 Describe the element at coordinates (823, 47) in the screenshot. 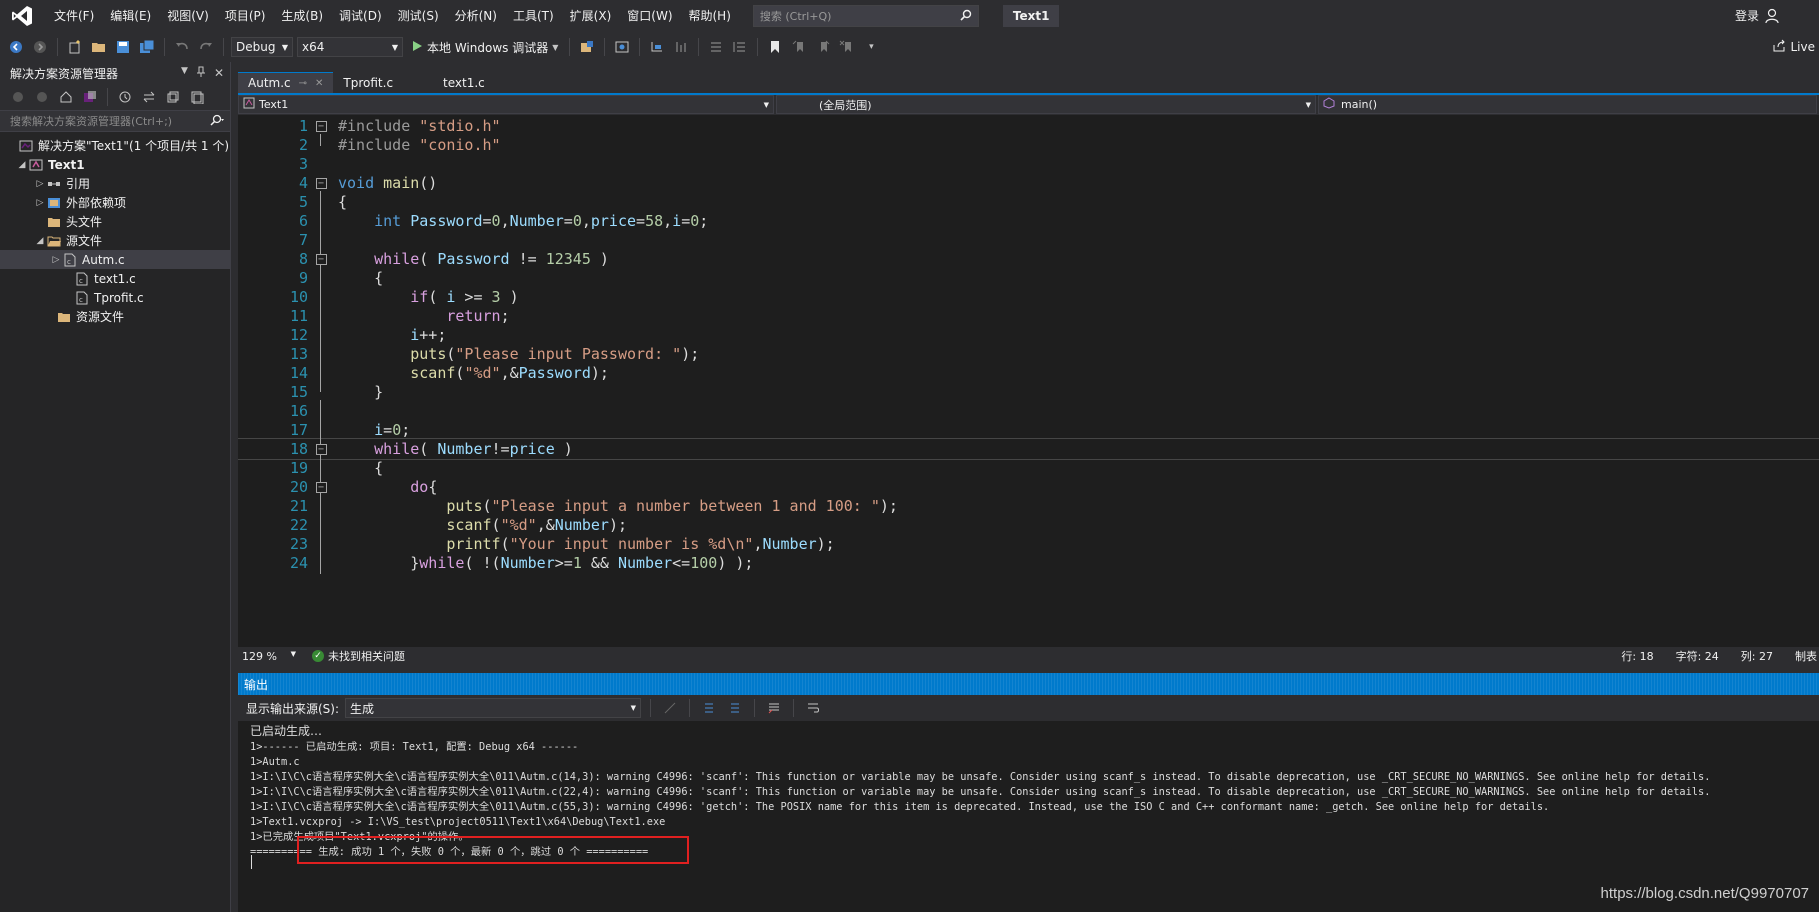

I see `next-bookmark-icon` at that location.